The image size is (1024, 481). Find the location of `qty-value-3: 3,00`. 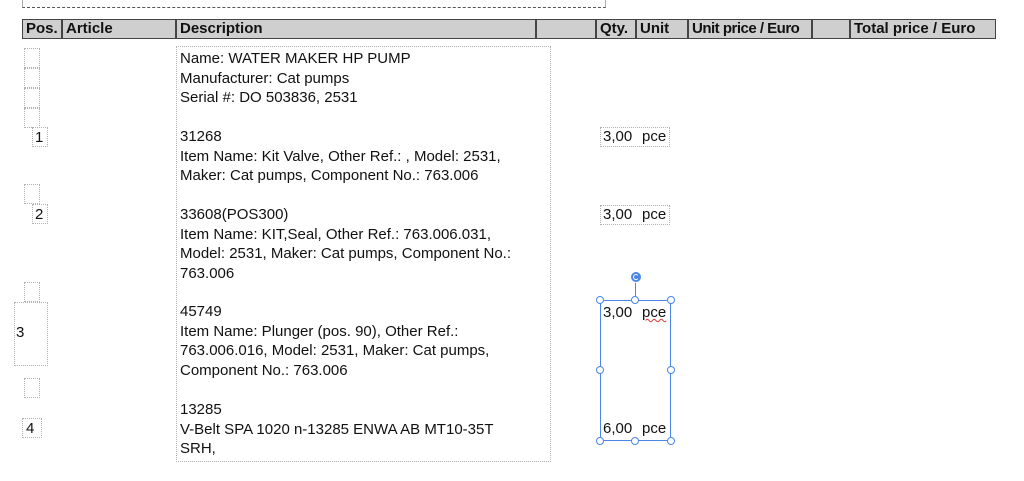

qty-value-3: 3,00 is located at coordinates (618, 312).